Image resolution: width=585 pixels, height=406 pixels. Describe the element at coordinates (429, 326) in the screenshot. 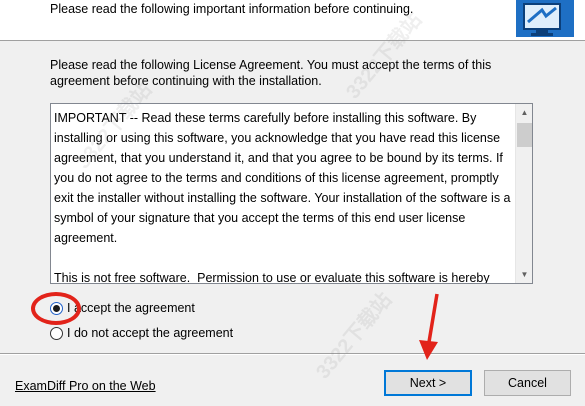

I see `red-arrow-icon` at that location.